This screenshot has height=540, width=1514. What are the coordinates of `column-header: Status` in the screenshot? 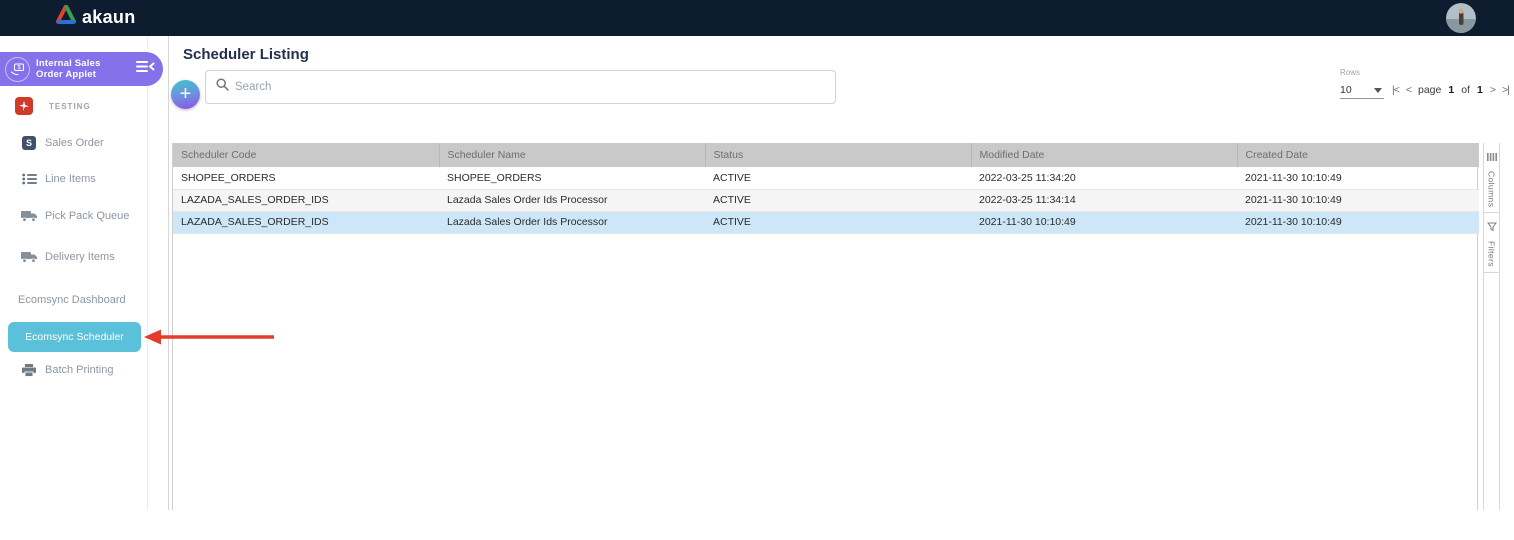 It's located at (837, 155).